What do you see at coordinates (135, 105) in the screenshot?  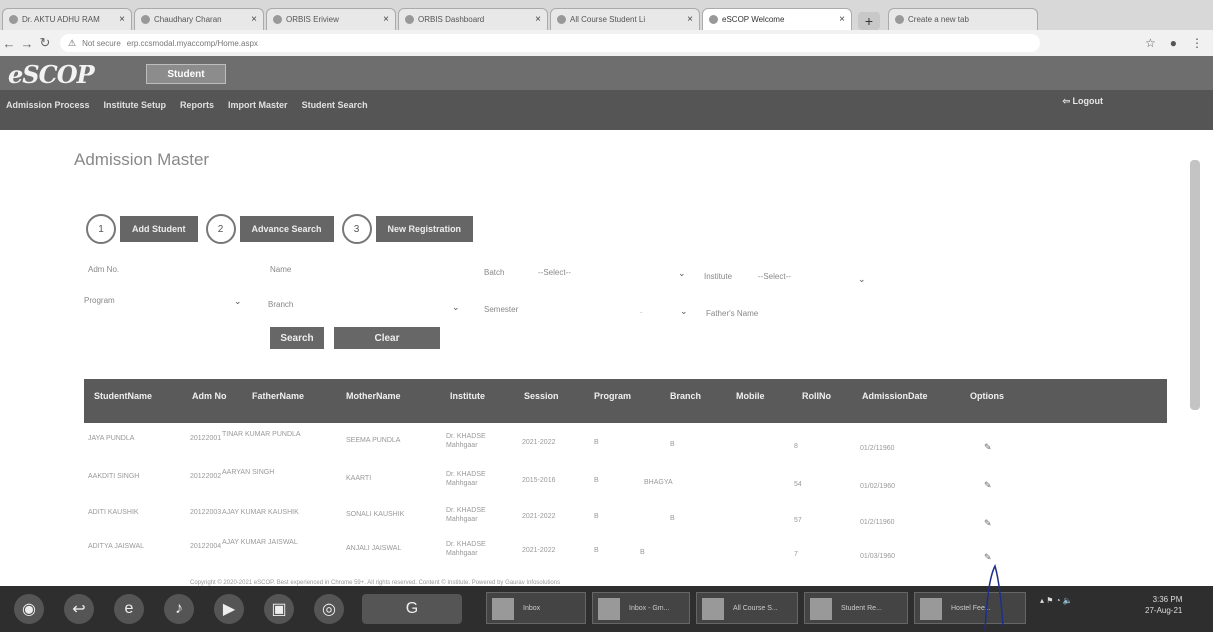 I see `menu-item-institute-setup: Institute Setup` at bounding box center [135, 105].